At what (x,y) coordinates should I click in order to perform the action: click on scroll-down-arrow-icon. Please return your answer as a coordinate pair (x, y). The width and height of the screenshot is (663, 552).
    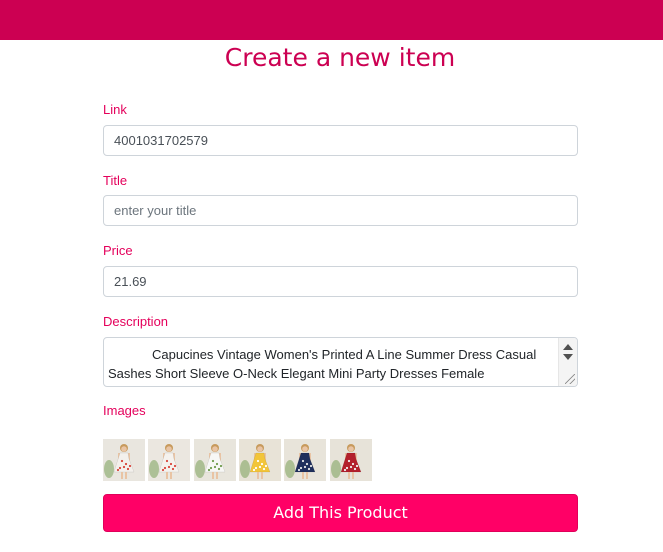
    Looking at the image, I should click on (568, 357).